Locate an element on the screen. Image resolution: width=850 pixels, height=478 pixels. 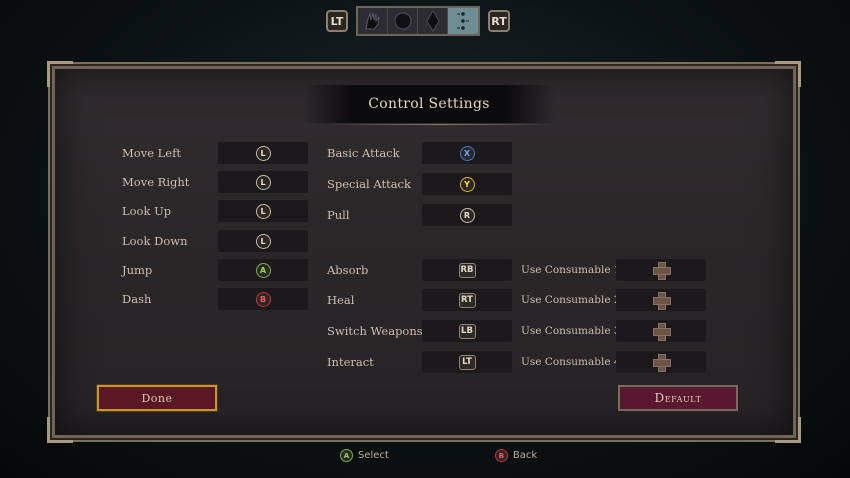
binding-row-move-left: Move Left L is located at coordinates (217, 153).